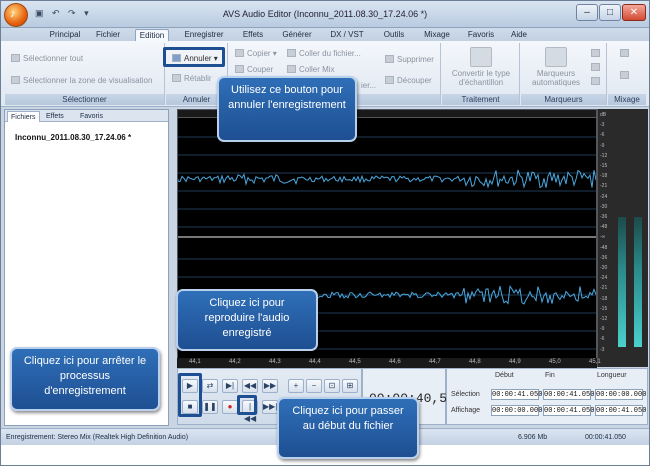  I want to click on row-selection-label: Sélection, so click(465, 394).